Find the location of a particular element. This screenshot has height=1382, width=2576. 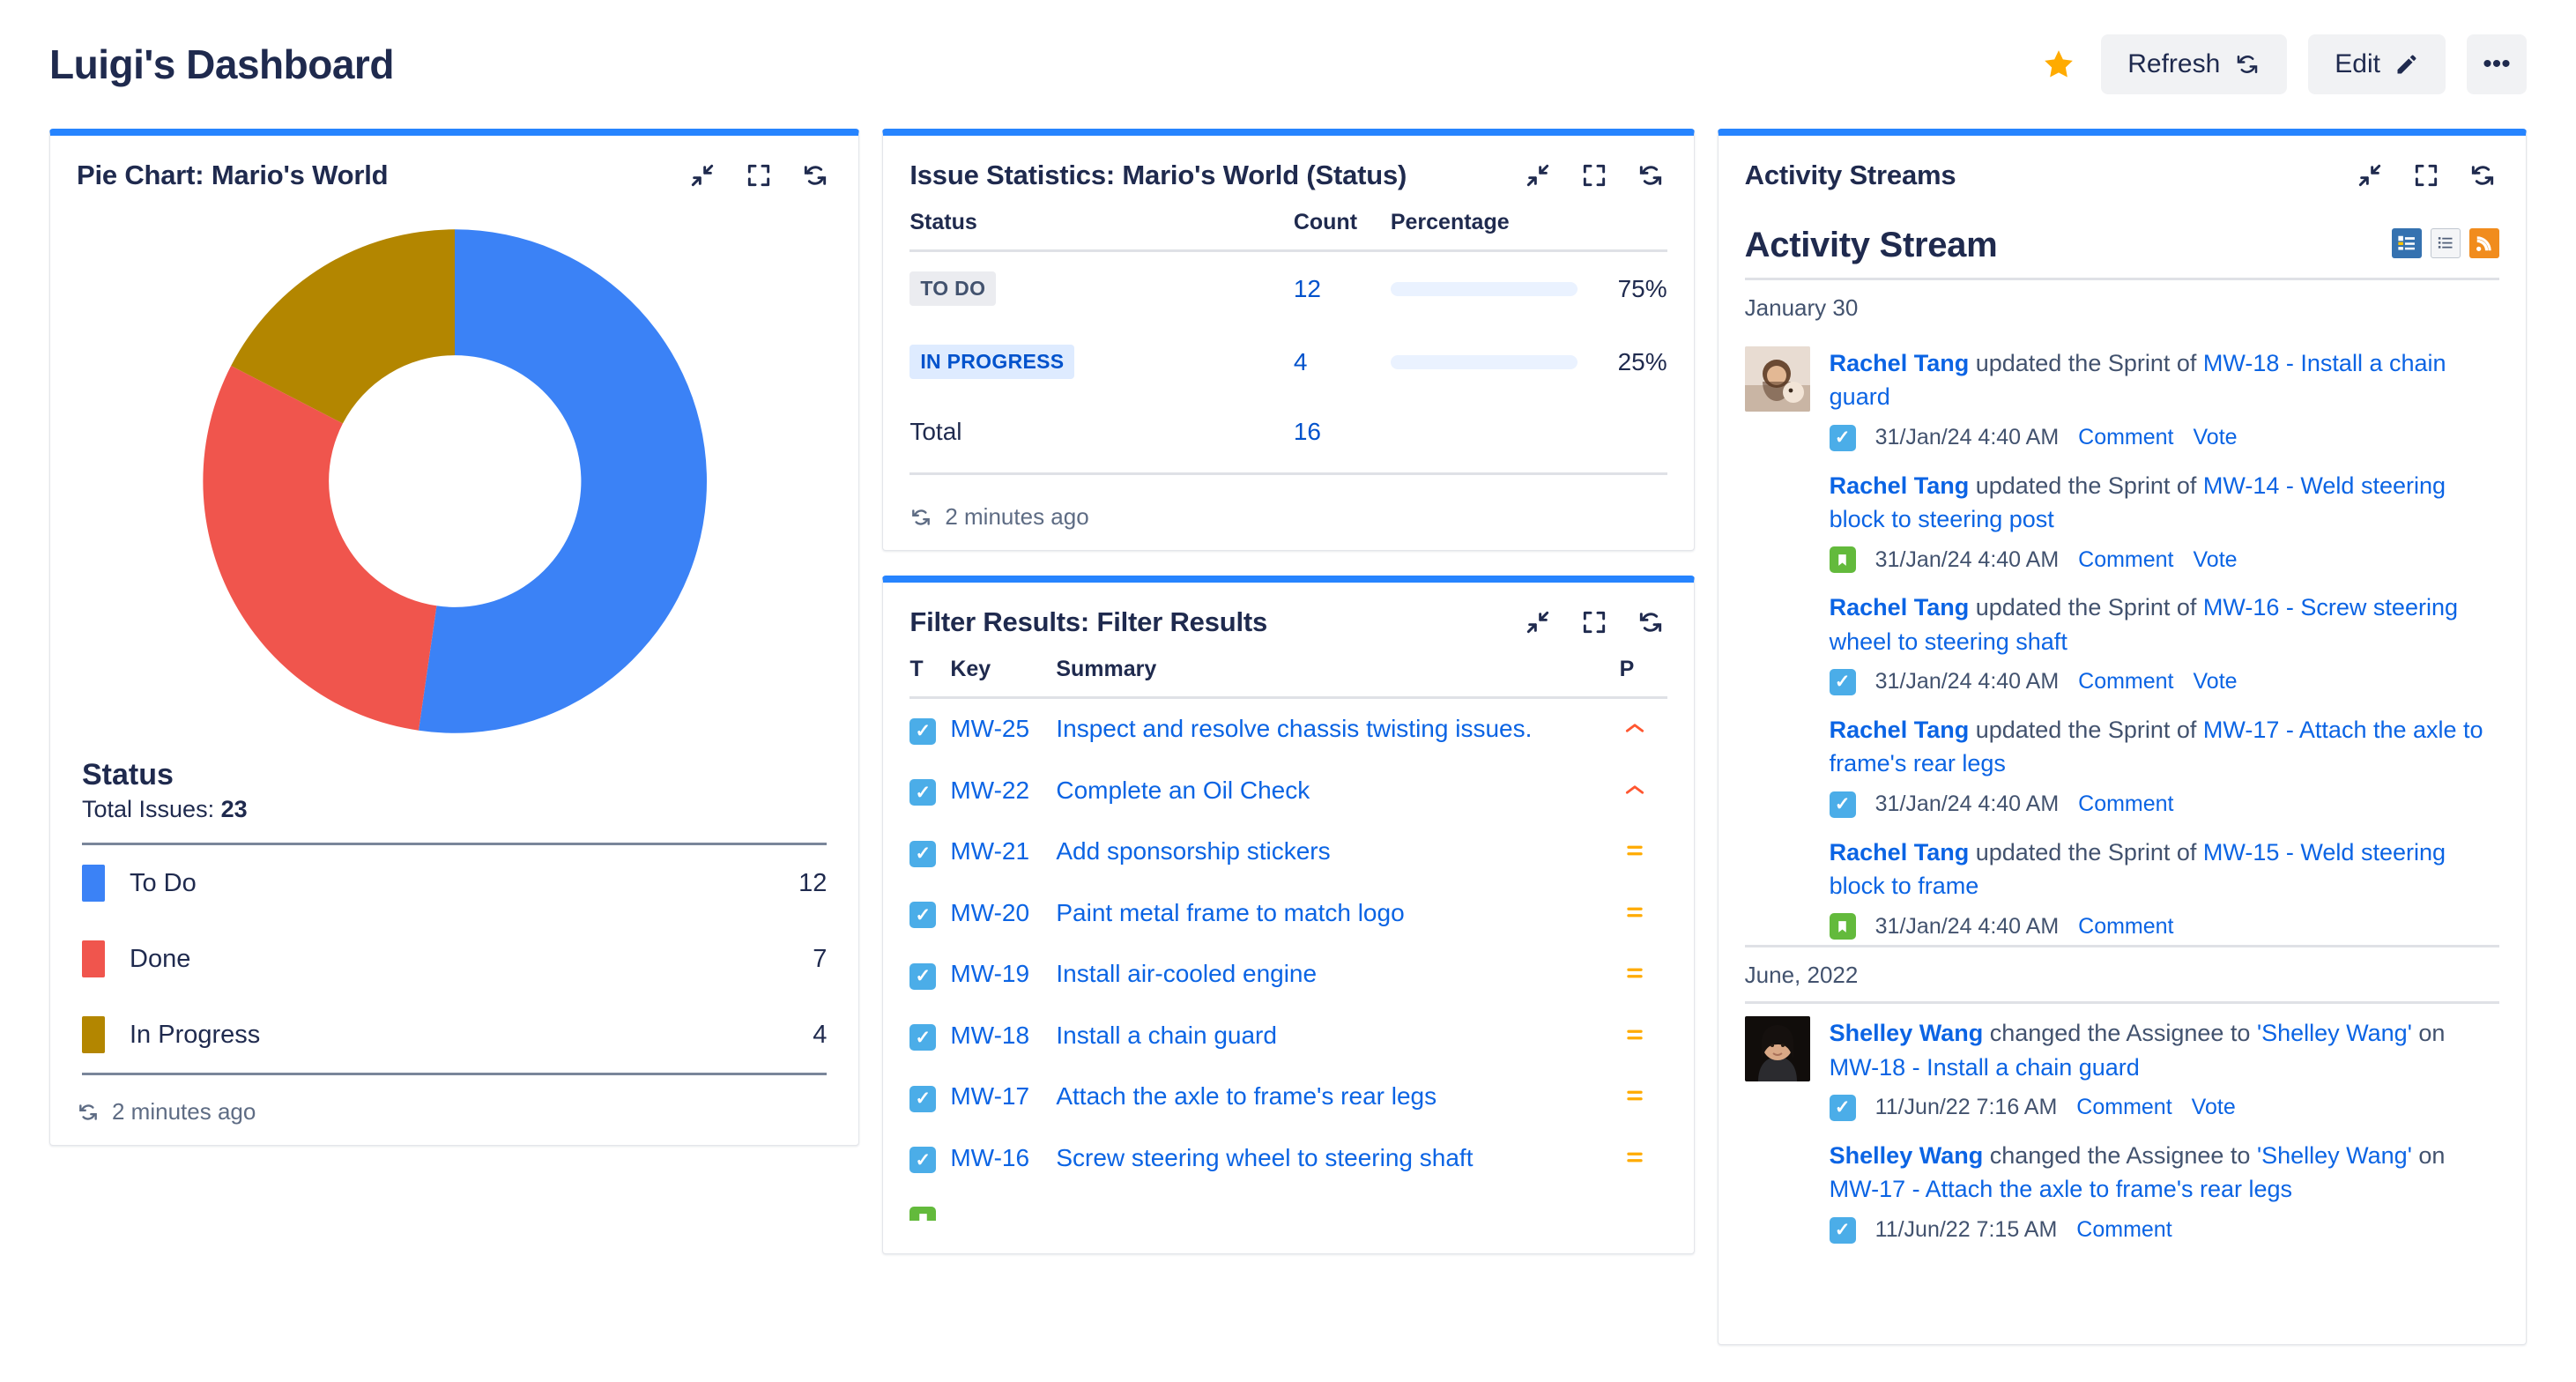

issue-summary-link: Complete an Oil Check is located at coordinates (1183, 790).